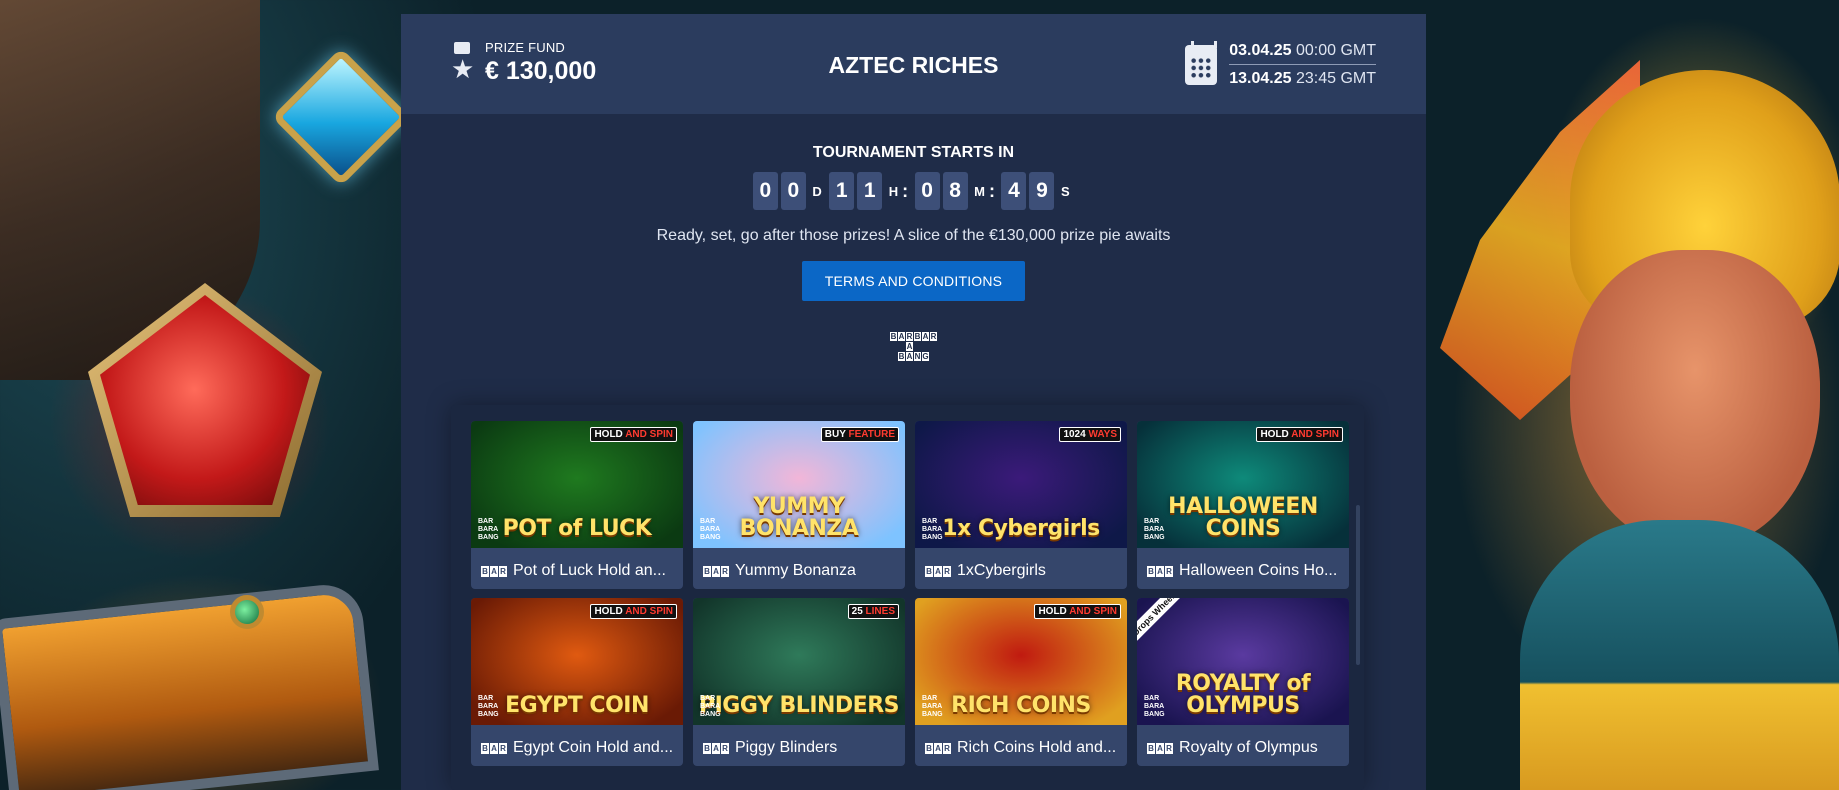 Image resolution: width=1839 pixels, height=790 pixels. I want to click on game-logo: RICH COINS, so click(1021, 705).